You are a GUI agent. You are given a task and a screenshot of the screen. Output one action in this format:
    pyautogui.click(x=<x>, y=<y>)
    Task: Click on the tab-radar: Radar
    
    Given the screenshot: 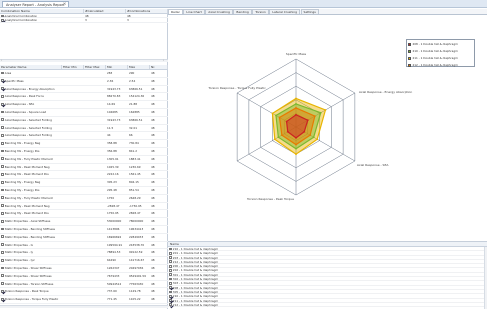 What is the action you would take?
    pyautogui.click(x=175, y=11)
    